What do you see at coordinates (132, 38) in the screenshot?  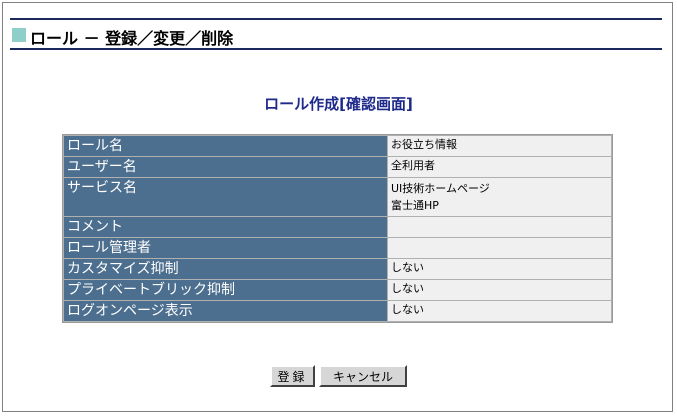 I see `page-title: ロール － 登録／変更／削除` at bounding box center [132, 38].